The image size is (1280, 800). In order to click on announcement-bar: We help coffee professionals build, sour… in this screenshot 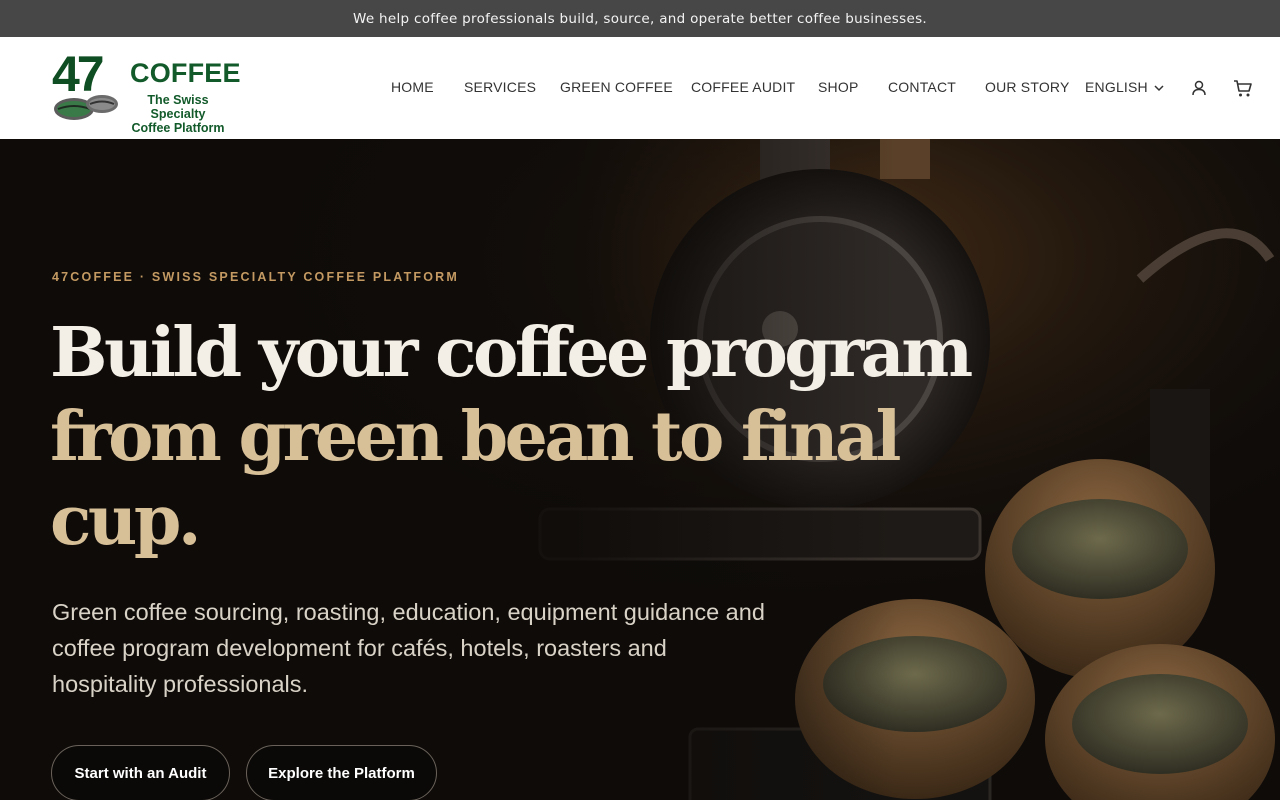, I will do `click(640, 18)`.